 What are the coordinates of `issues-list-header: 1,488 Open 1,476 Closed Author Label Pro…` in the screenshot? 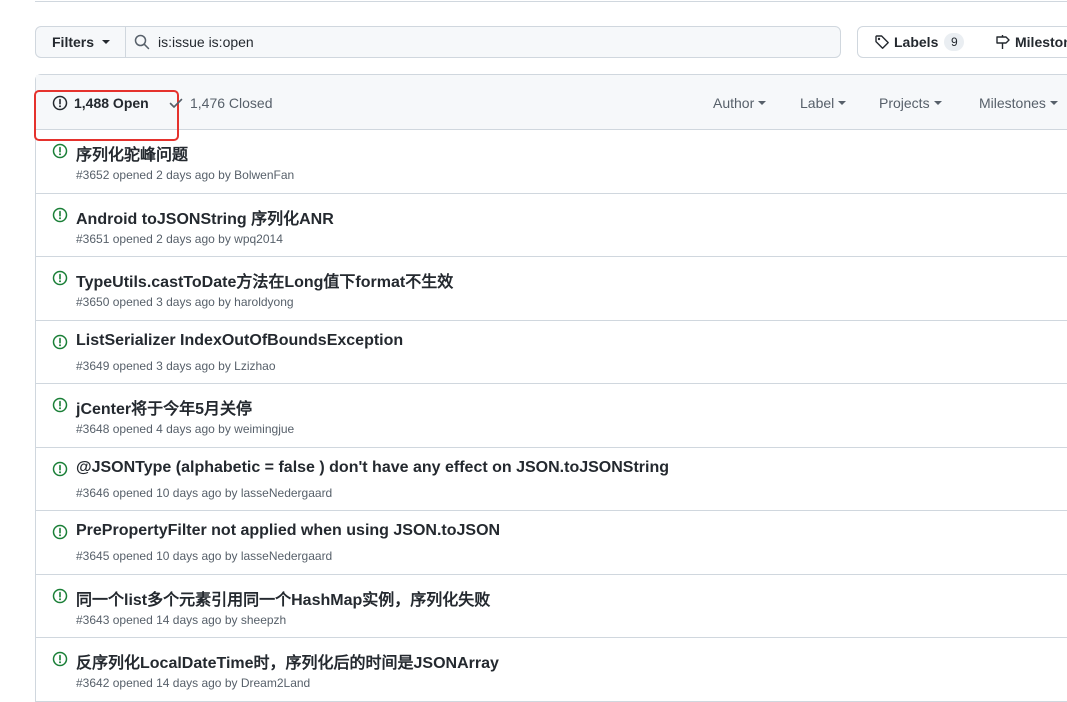 It's located at (550, 108).